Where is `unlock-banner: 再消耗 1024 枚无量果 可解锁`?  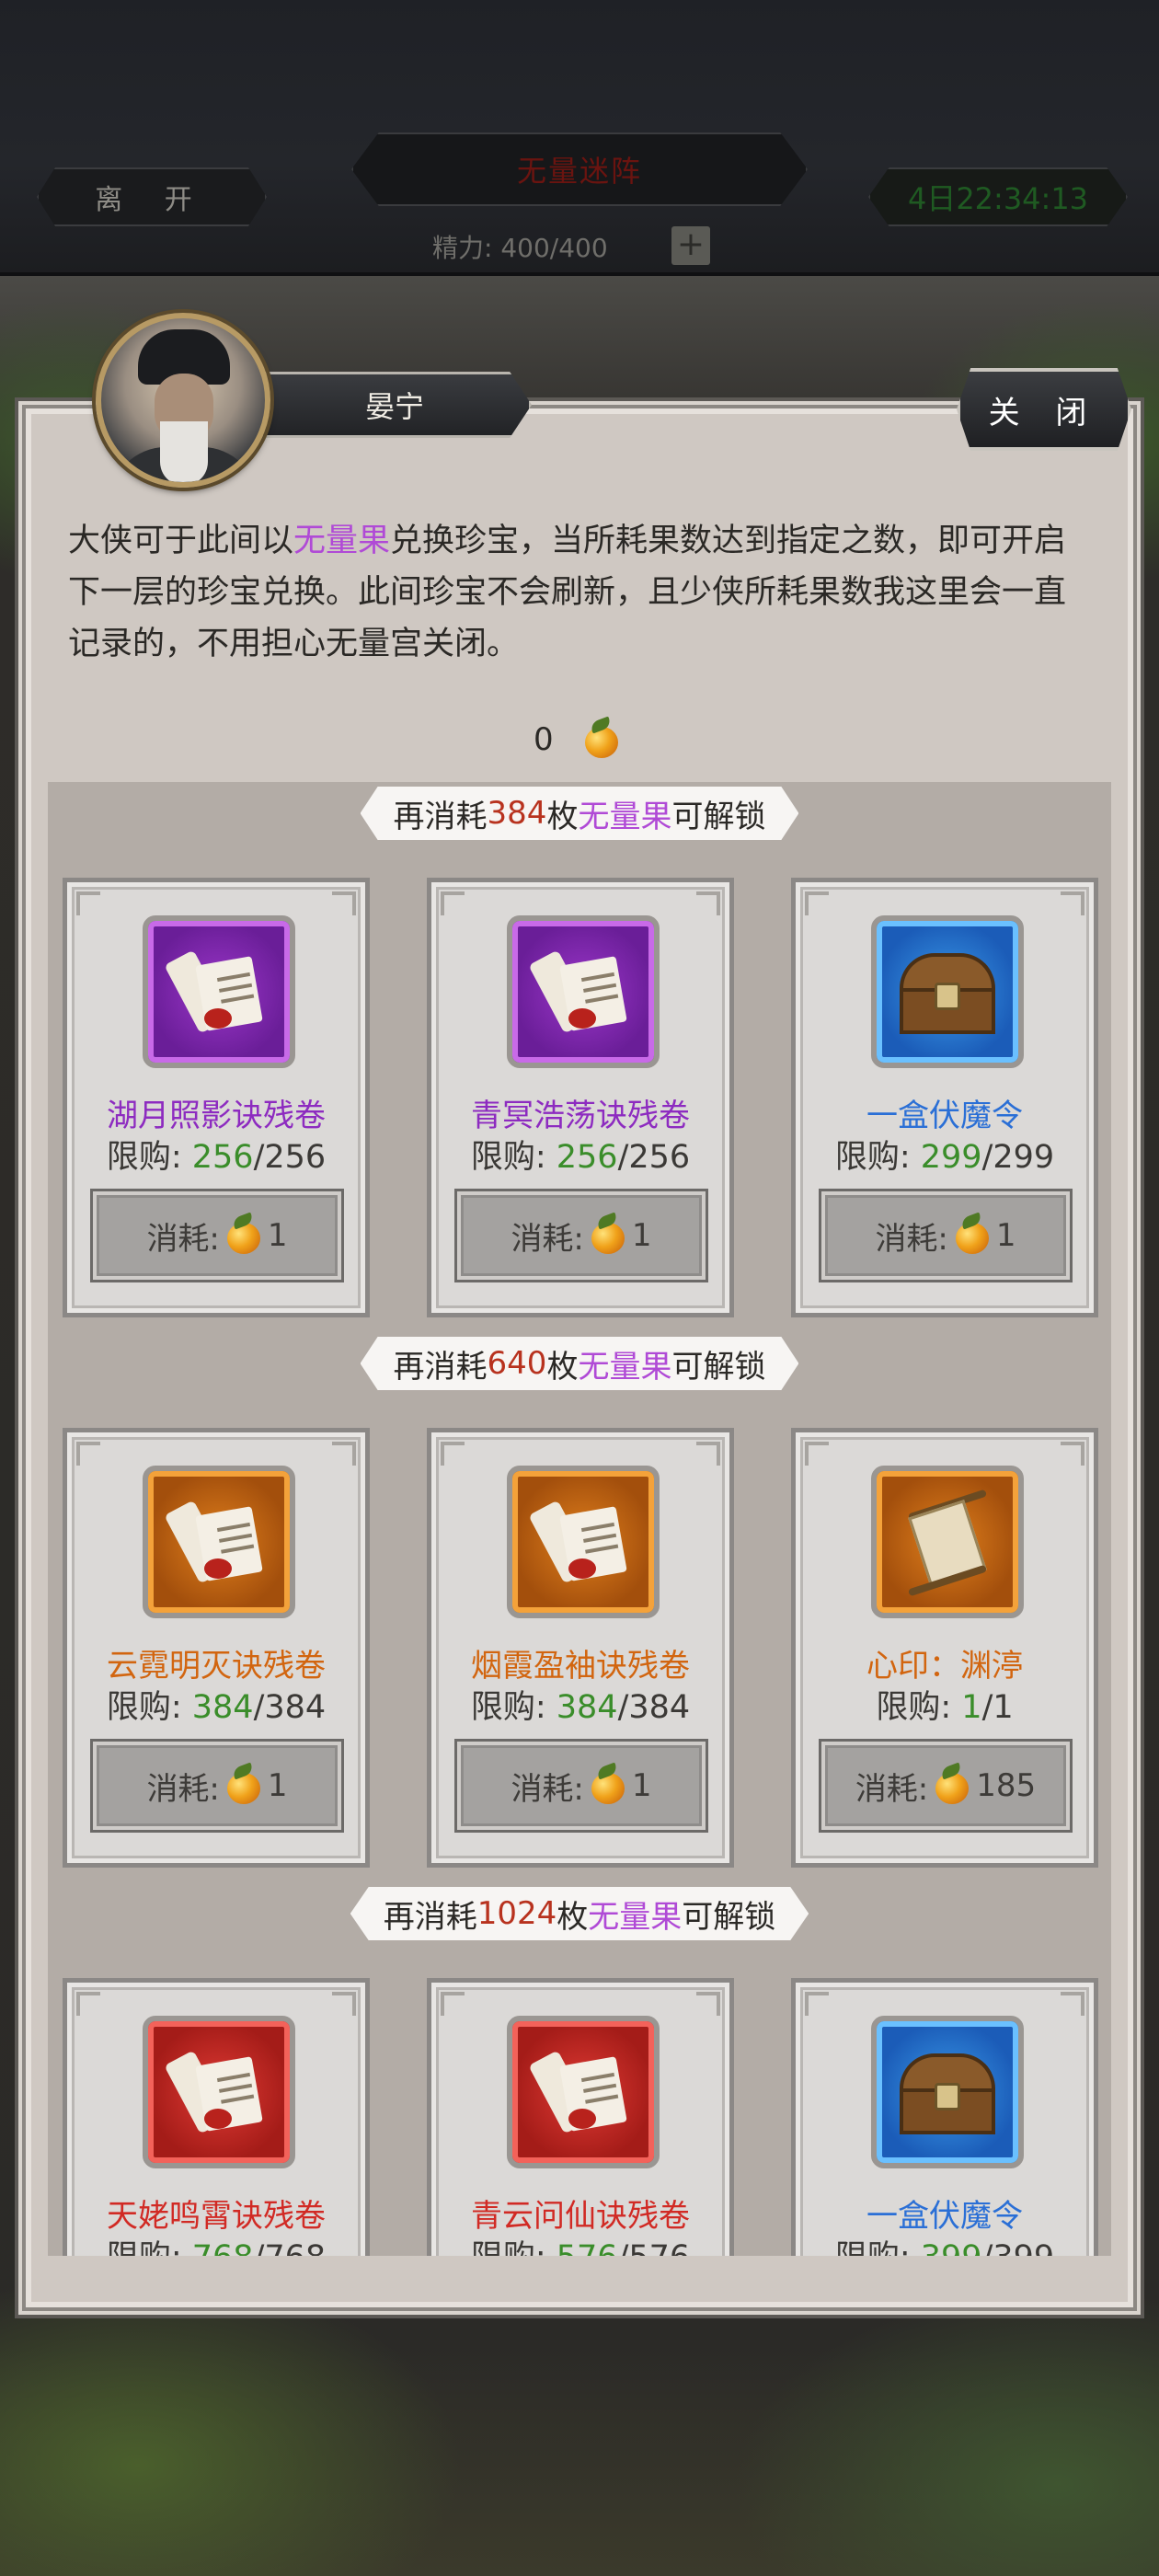
unlock-banner: 再消耗 1024 枚无量果 可解锁 is located at coordinates (579, 1913).